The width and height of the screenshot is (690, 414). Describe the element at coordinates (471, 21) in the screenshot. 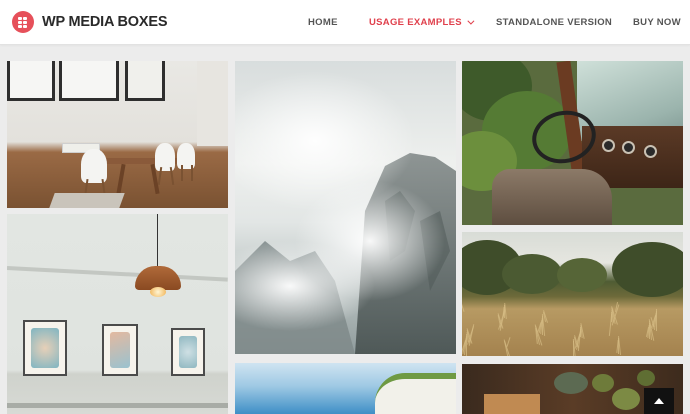

I see `chevron-down-icon` at that location.